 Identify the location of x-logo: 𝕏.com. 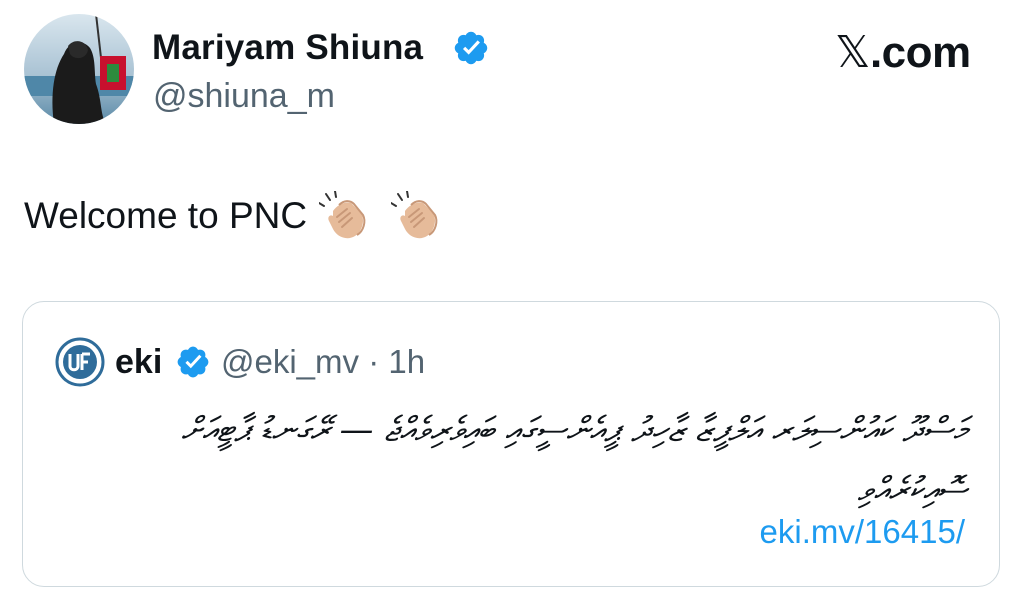
(903, 53).